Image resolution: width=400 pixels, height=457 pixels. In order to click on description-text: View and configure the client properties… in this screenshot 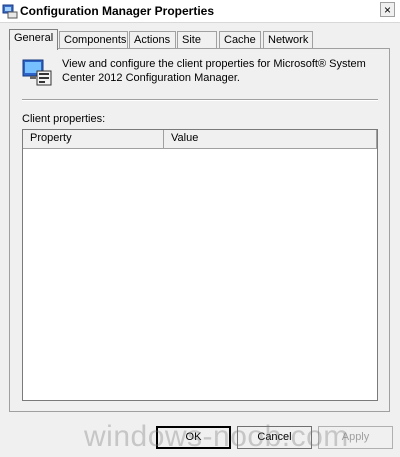, I will do `click(214, 71)`.